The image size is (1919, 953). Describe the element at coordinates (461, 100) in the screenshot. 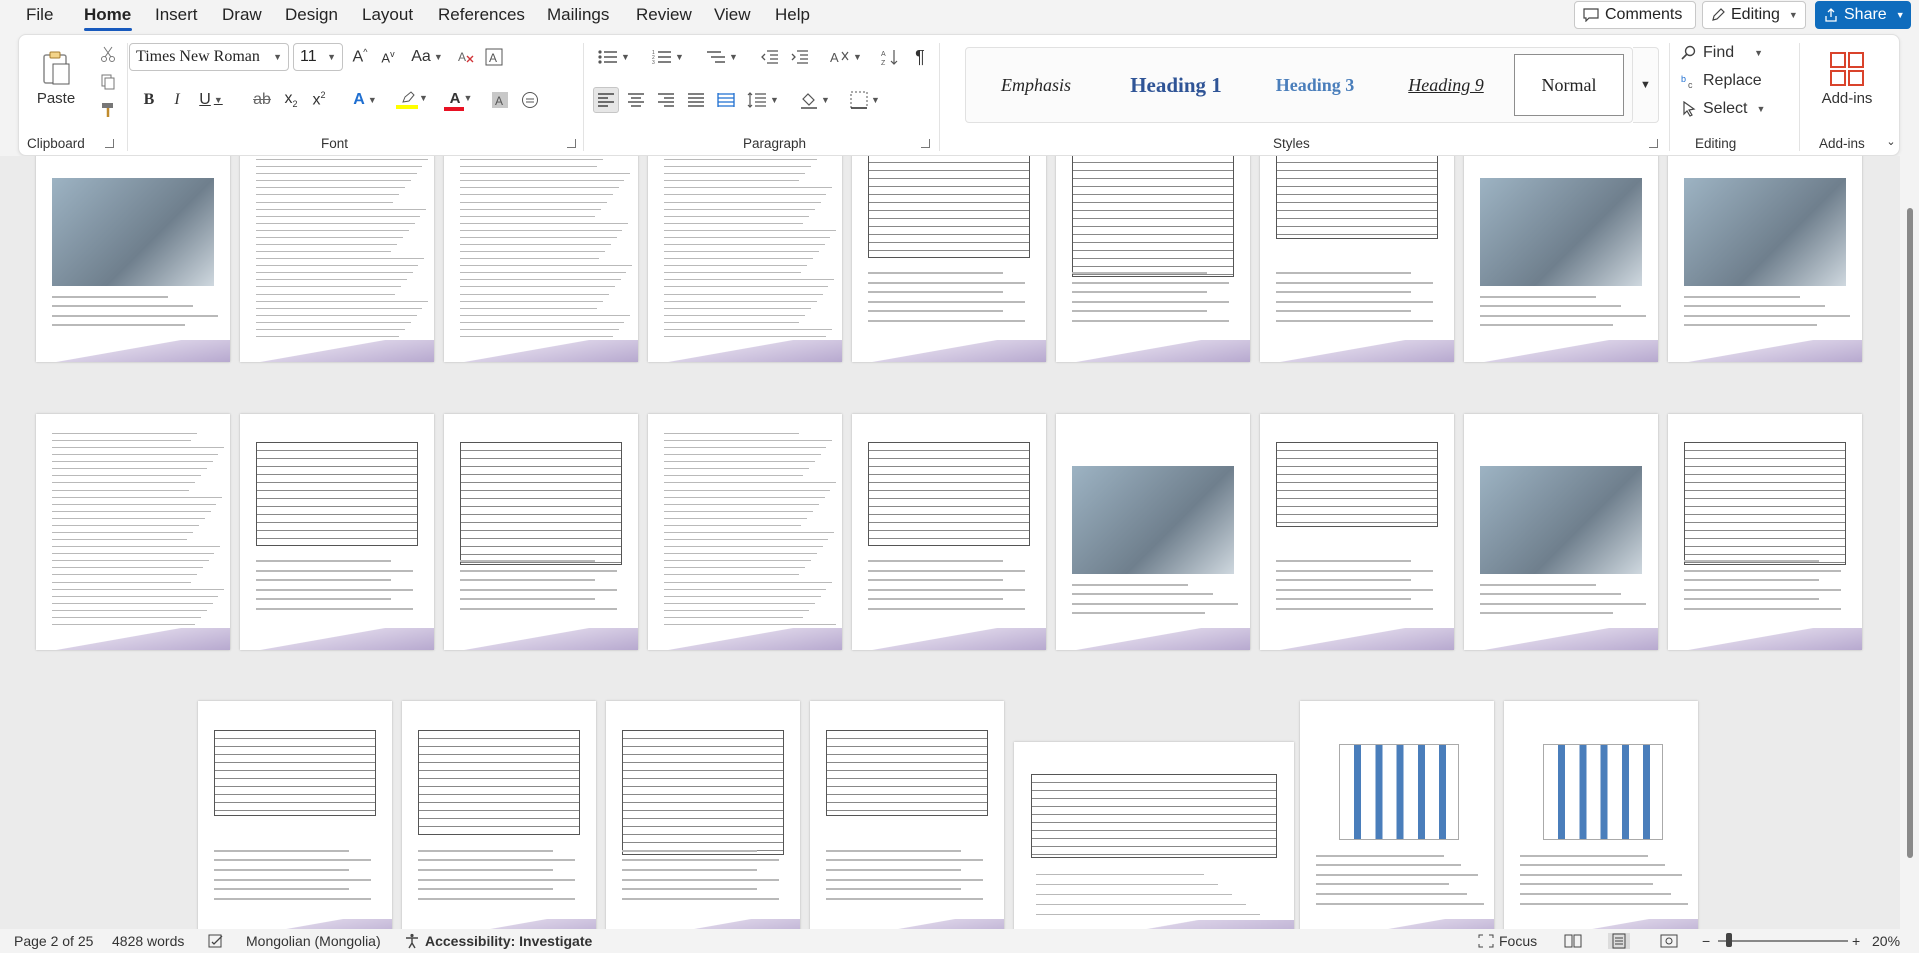

I see `font-color-button: A ▼` at that location.